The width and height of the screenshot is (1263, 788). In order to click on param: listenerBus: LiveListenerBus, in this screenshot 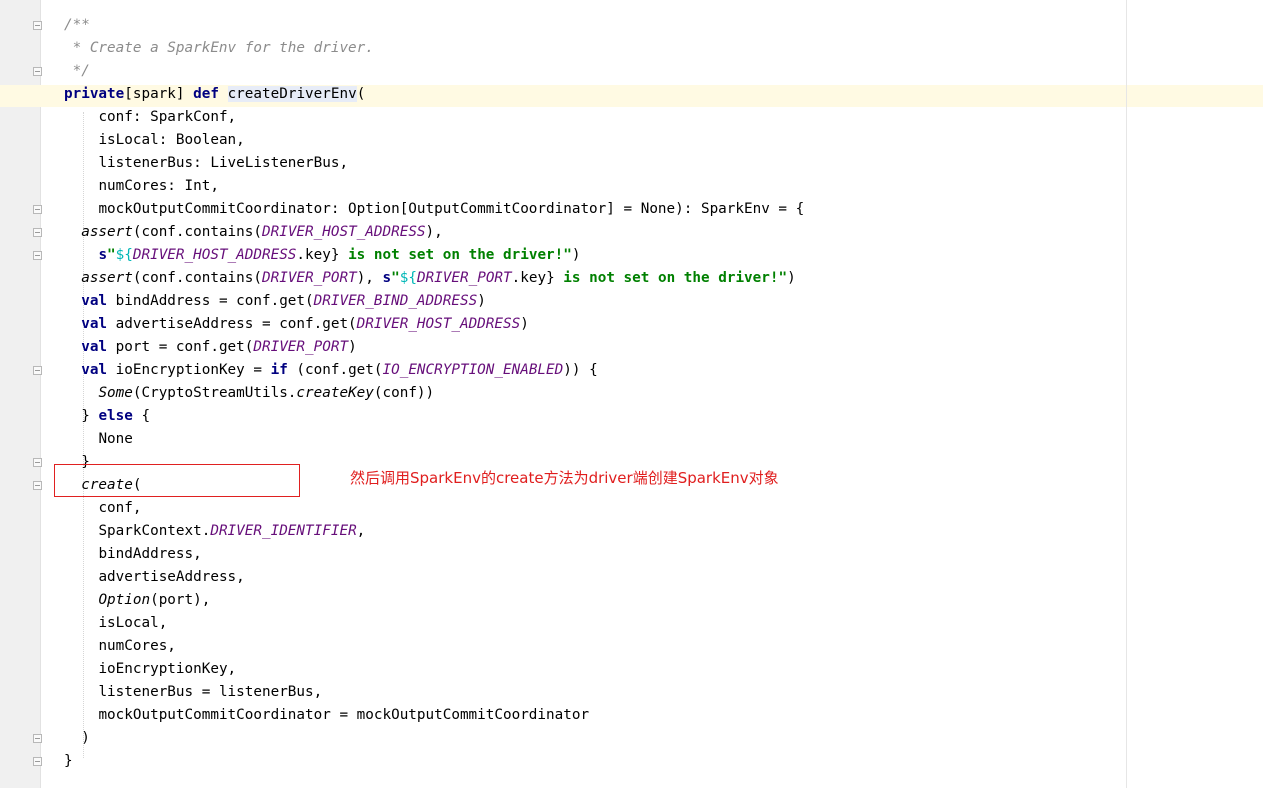, I will do `click(223, 163)`.